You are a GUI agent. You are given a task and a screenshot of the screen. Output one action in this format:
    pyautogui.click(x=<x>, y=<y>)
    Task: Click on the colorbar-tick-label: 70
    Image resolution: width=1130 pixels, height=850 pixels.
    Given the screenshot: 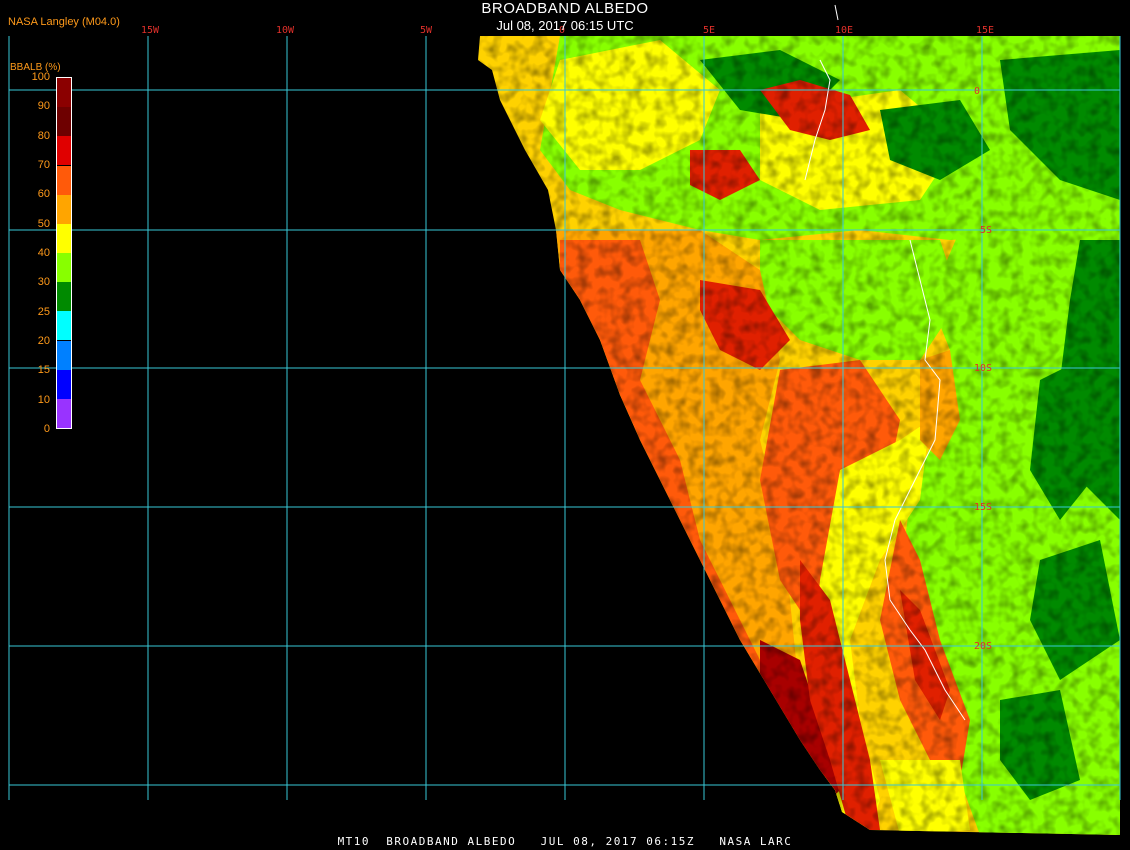 What is the action you would take?
    pyautogui.click(x=43, y=165)
    